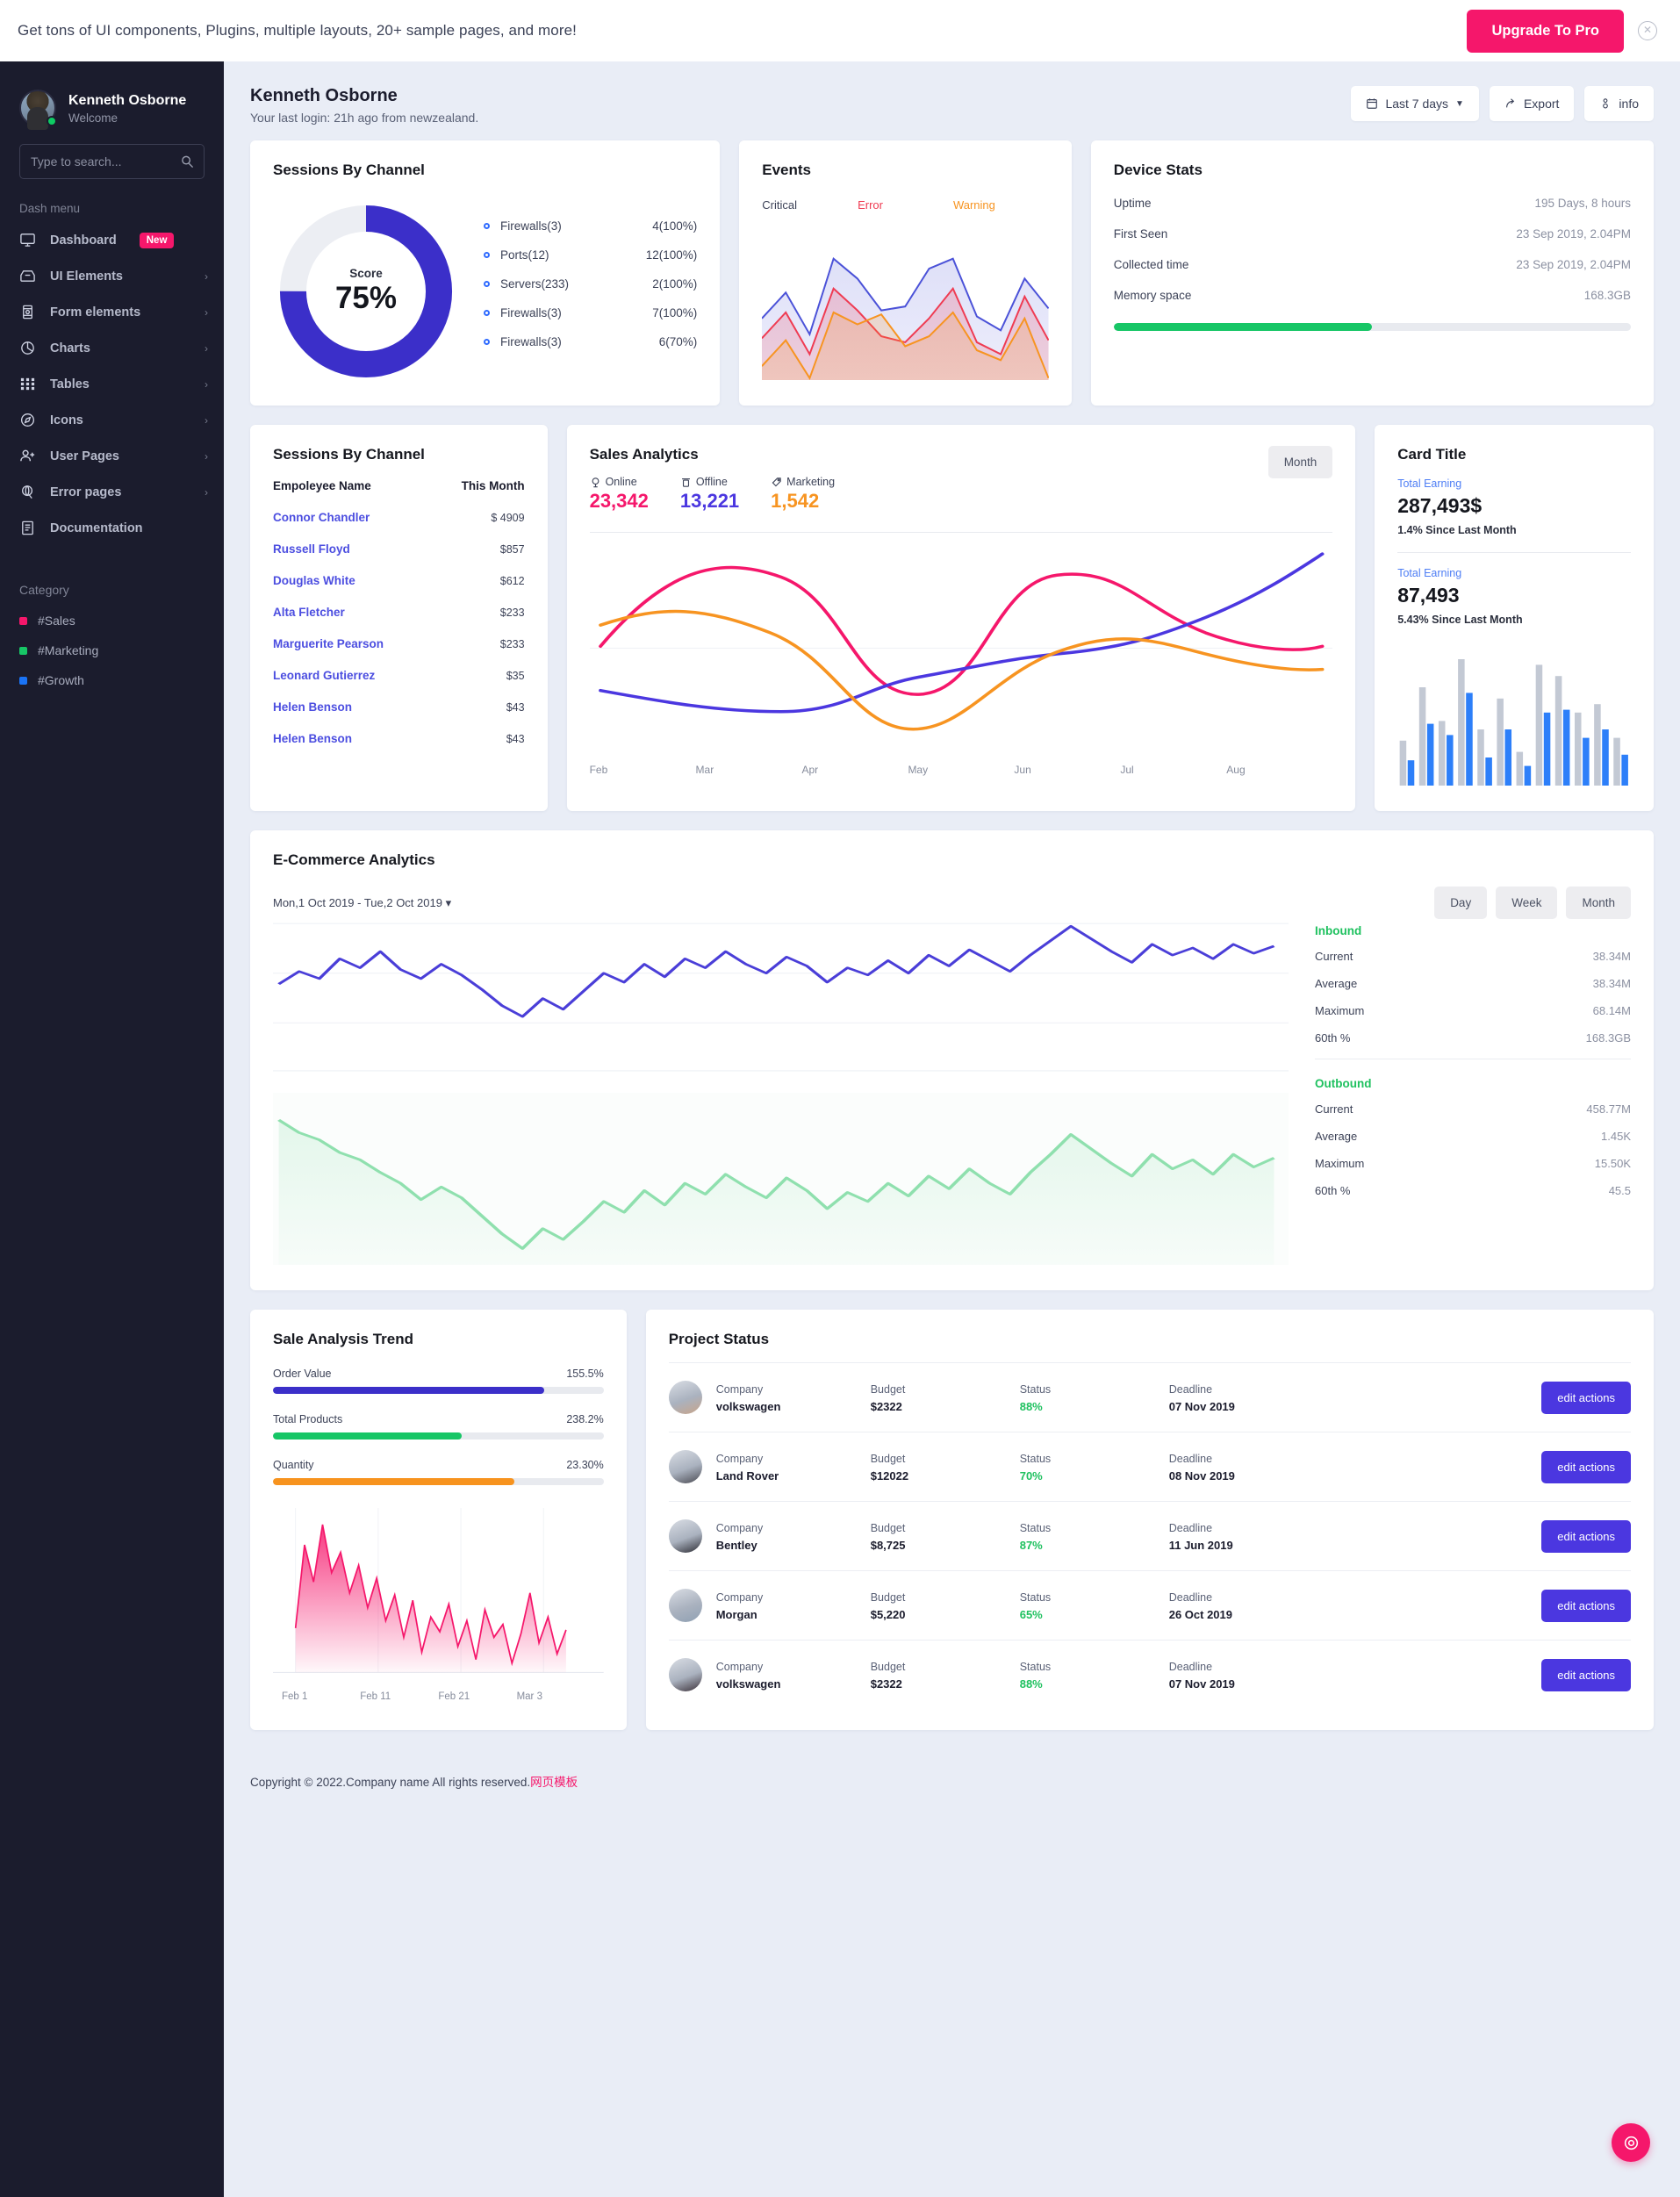 The height and width of the screenshot is (2197, 1680). What do you see at coordinates (399, 580) in the screenshot?
I see `table-row: Douglas White $612` at bounding box center [399, 580].